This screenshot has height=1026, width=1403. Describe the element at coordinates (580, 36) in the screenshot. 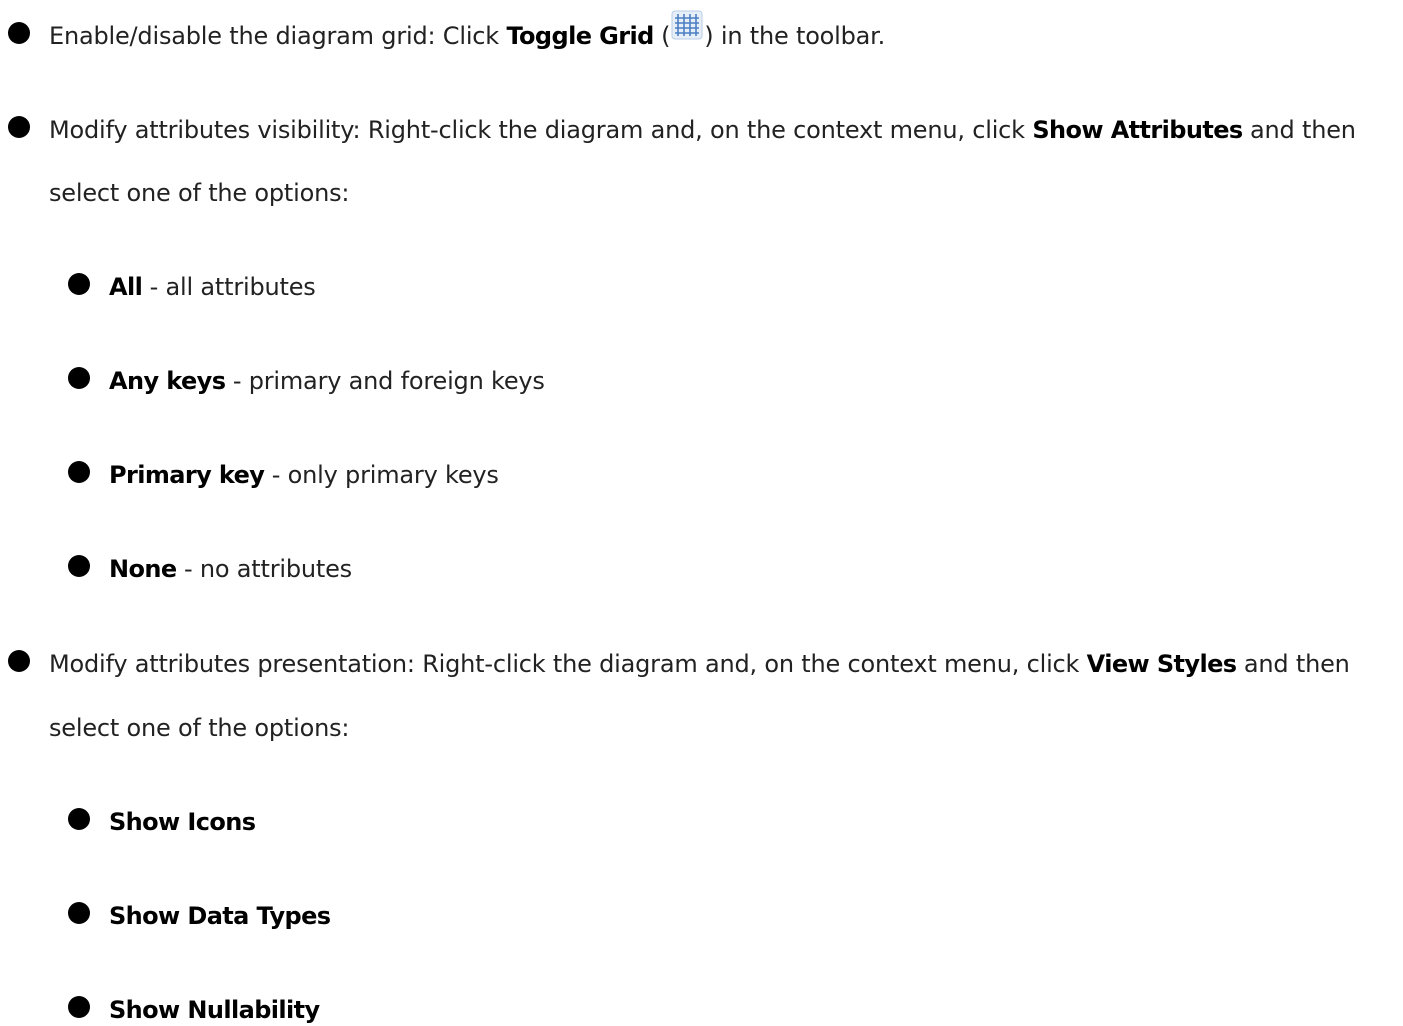

I see `toggle-grid-label: Toggle Grid` at that location.